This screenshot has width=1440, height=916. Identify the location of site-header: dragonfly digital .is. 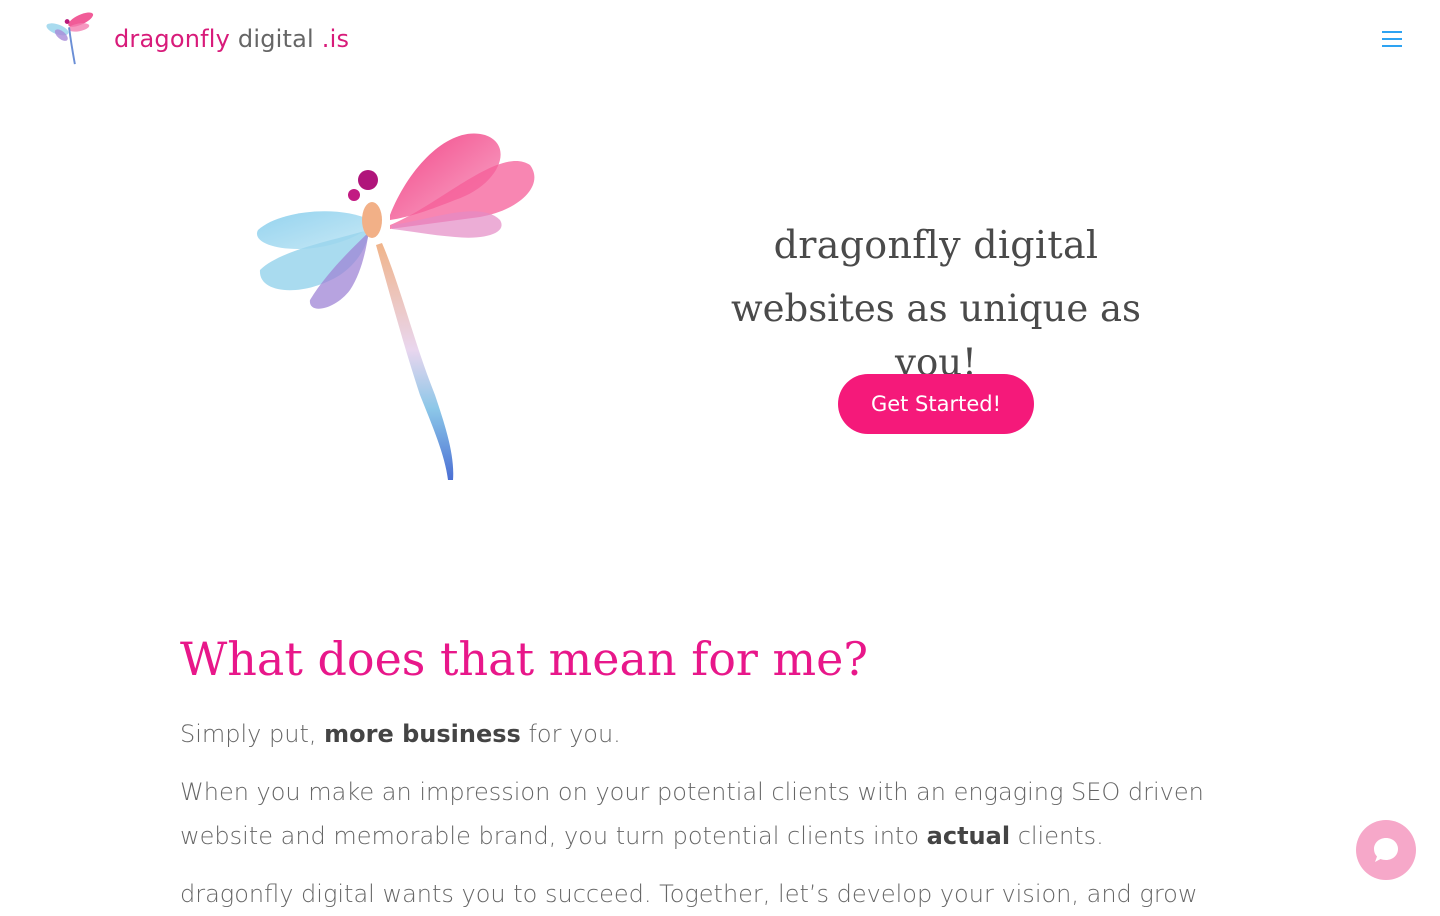
(720, 40).